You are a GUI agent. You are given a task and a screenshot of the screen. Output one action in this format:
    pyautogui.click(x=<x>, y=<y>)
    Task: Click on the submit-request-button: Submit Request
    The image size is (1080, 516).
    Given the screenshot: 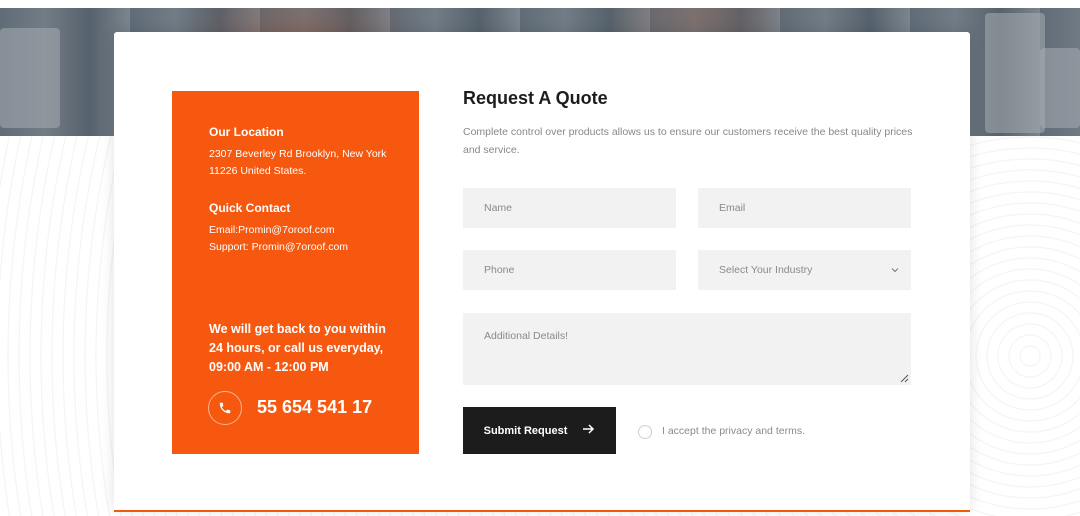 What is the action you would take?
    pyautogui.click(x=539, y=430)
    